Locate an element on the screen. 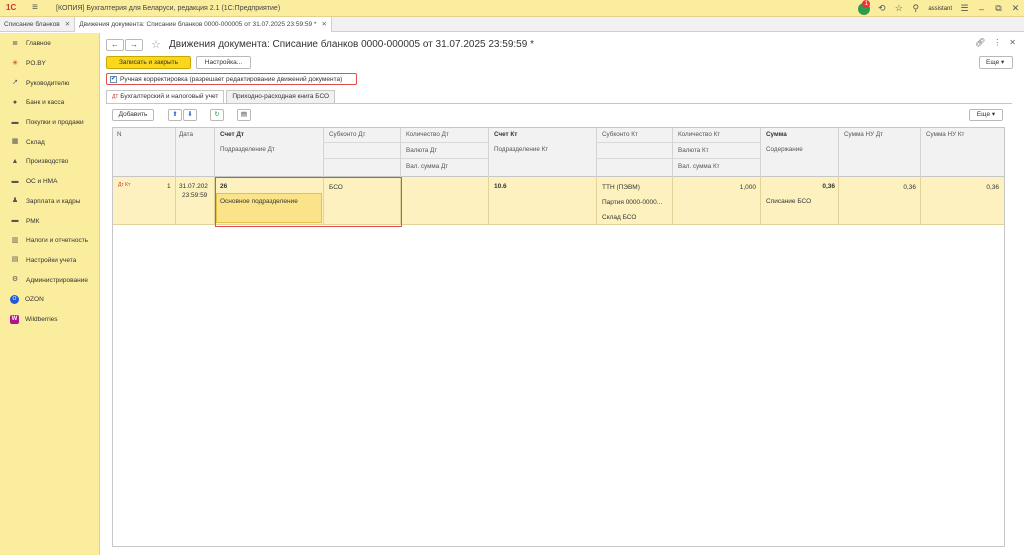 This screenshot has height=555, width=1024. sidebar-item-accounting-settings: ▤ Настройки учета is located at coordinates (49, 261).